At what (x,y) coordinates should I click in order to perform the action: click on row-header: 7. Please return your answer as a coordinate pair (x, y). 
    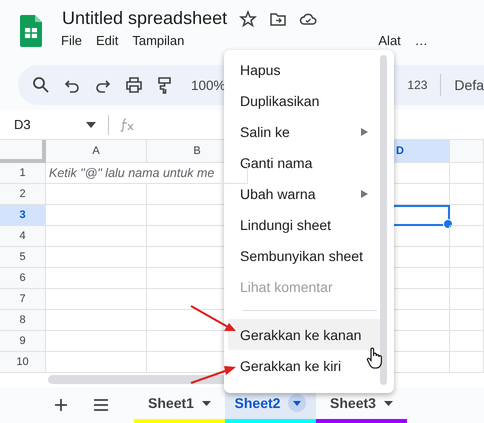
    Looking at the image, I should click on (23, 299).